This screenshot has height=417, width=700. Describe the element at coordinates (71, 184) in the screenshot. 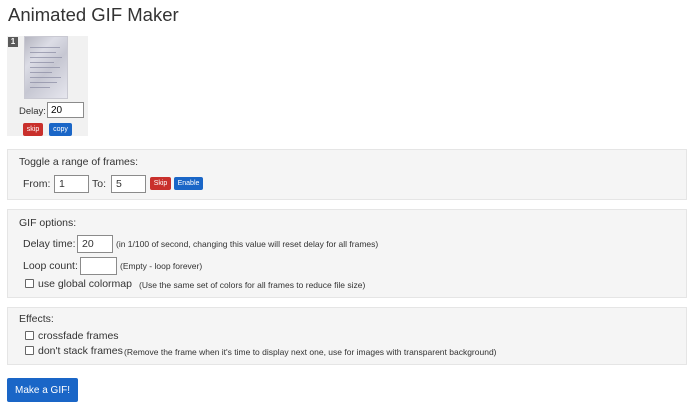

I see `range-from-input` at that location.